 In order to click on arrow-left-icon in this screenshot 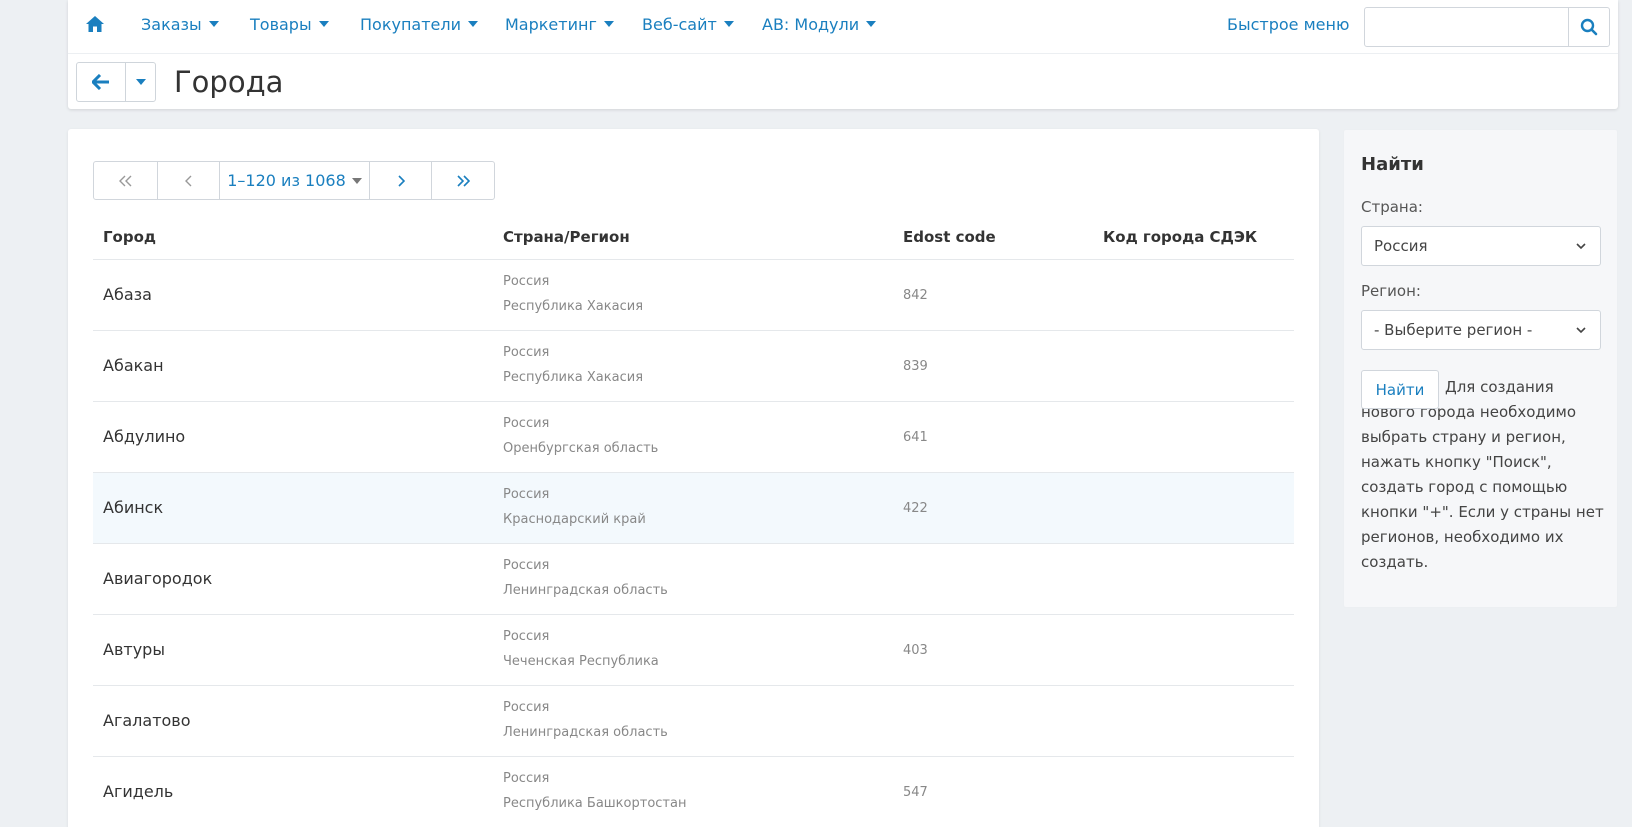, I will do `click(100, 82)`.